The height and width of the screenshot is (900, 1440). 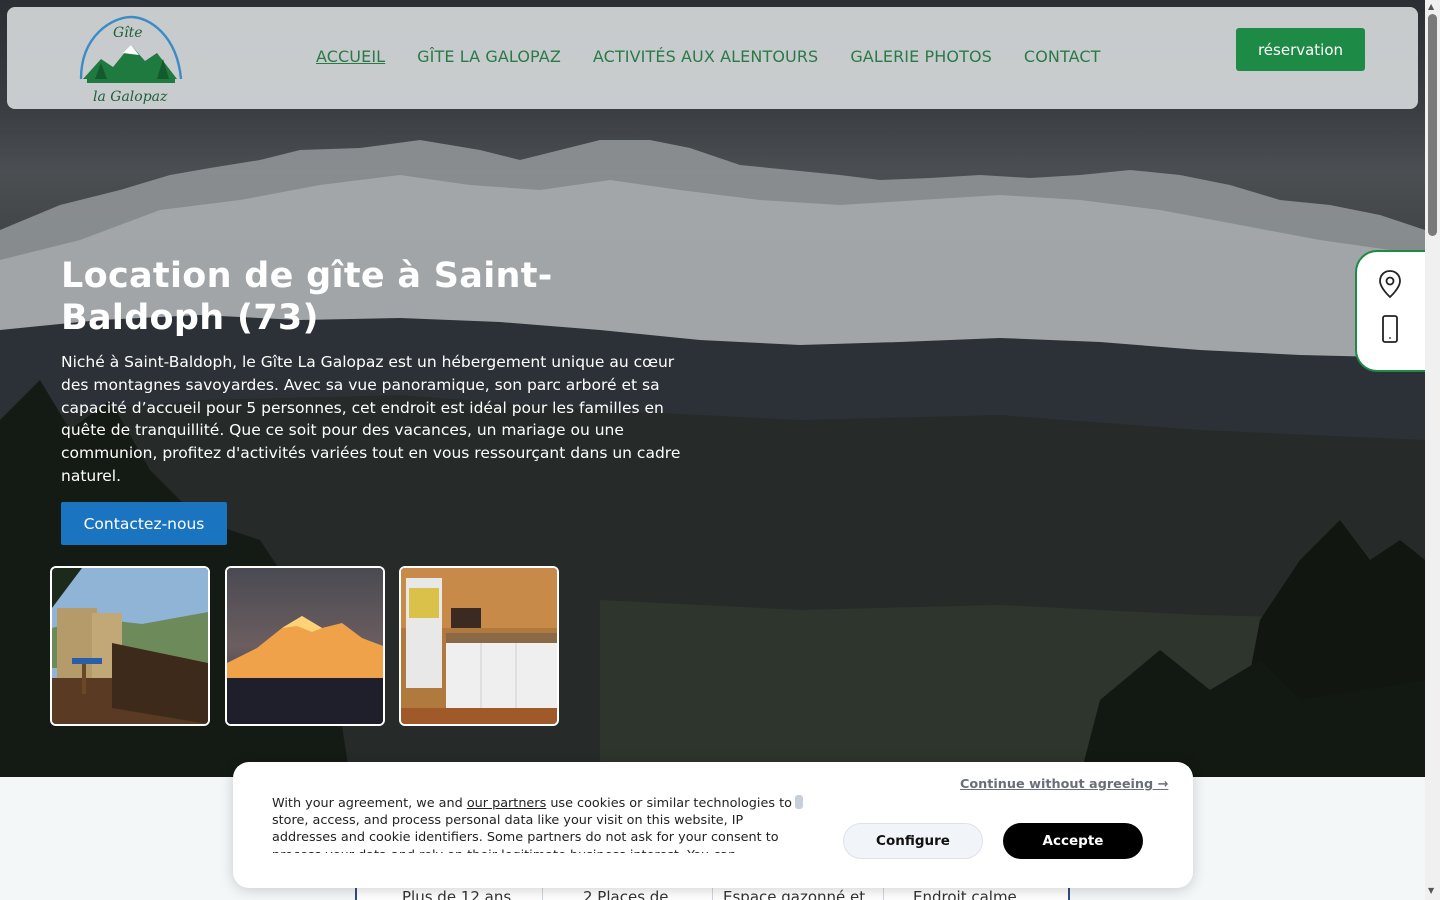 I want to click on feature-item: Endroit calme, so click(x=965, y=894).